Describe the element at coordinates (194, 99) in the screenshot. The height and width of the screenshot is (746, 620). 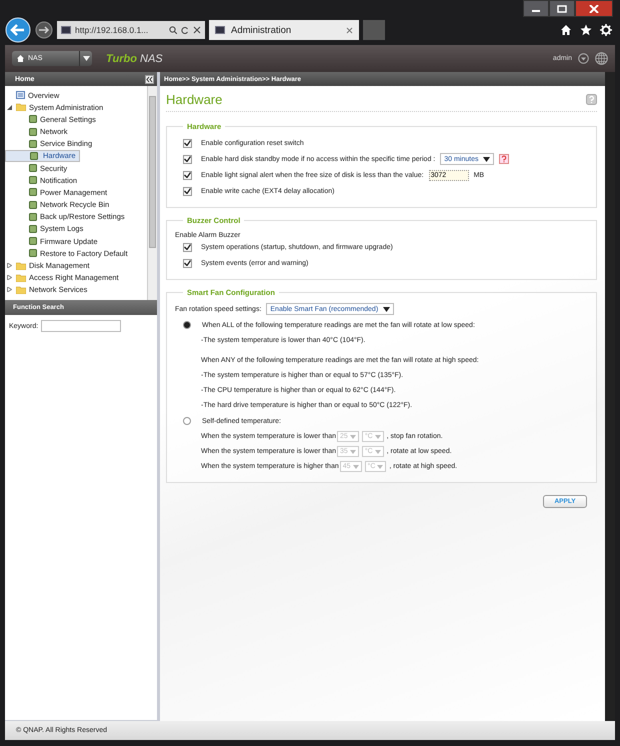
I see `page-title: Hardware` at that location.